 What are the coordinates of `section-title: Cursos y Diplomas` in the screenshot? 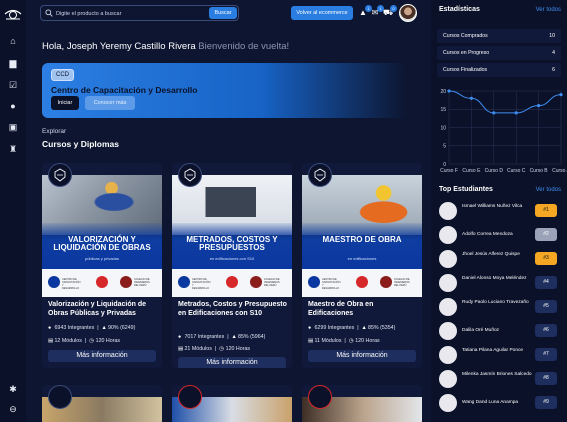 It's located at (80, 144).